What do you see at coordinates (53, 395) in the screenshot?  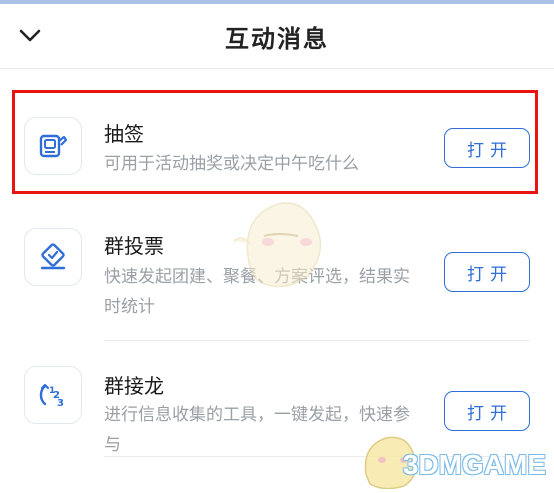 I see `relay-123-icon: 1 2 3` at bounding box center [53, 395].